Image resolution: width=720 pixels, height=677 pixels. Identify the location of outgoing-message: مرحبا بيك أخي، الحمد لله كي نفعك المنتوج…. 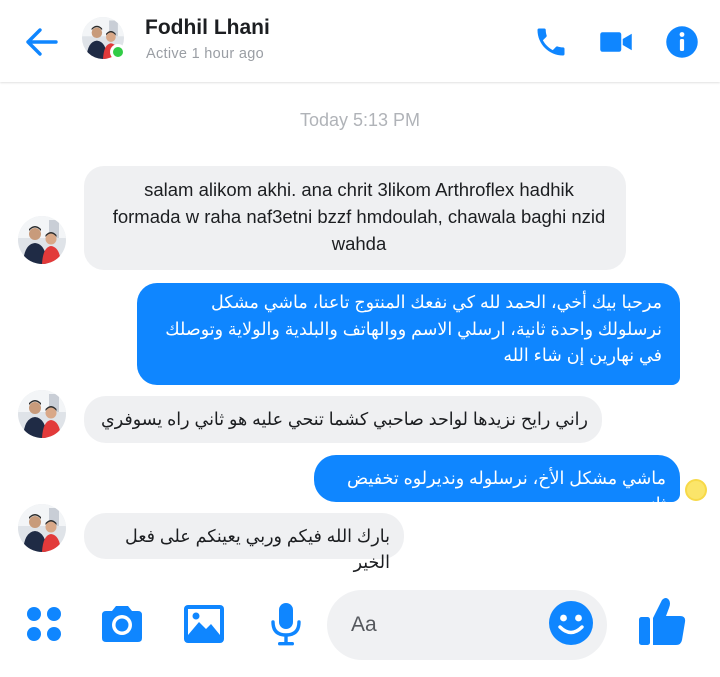
(408, 334).